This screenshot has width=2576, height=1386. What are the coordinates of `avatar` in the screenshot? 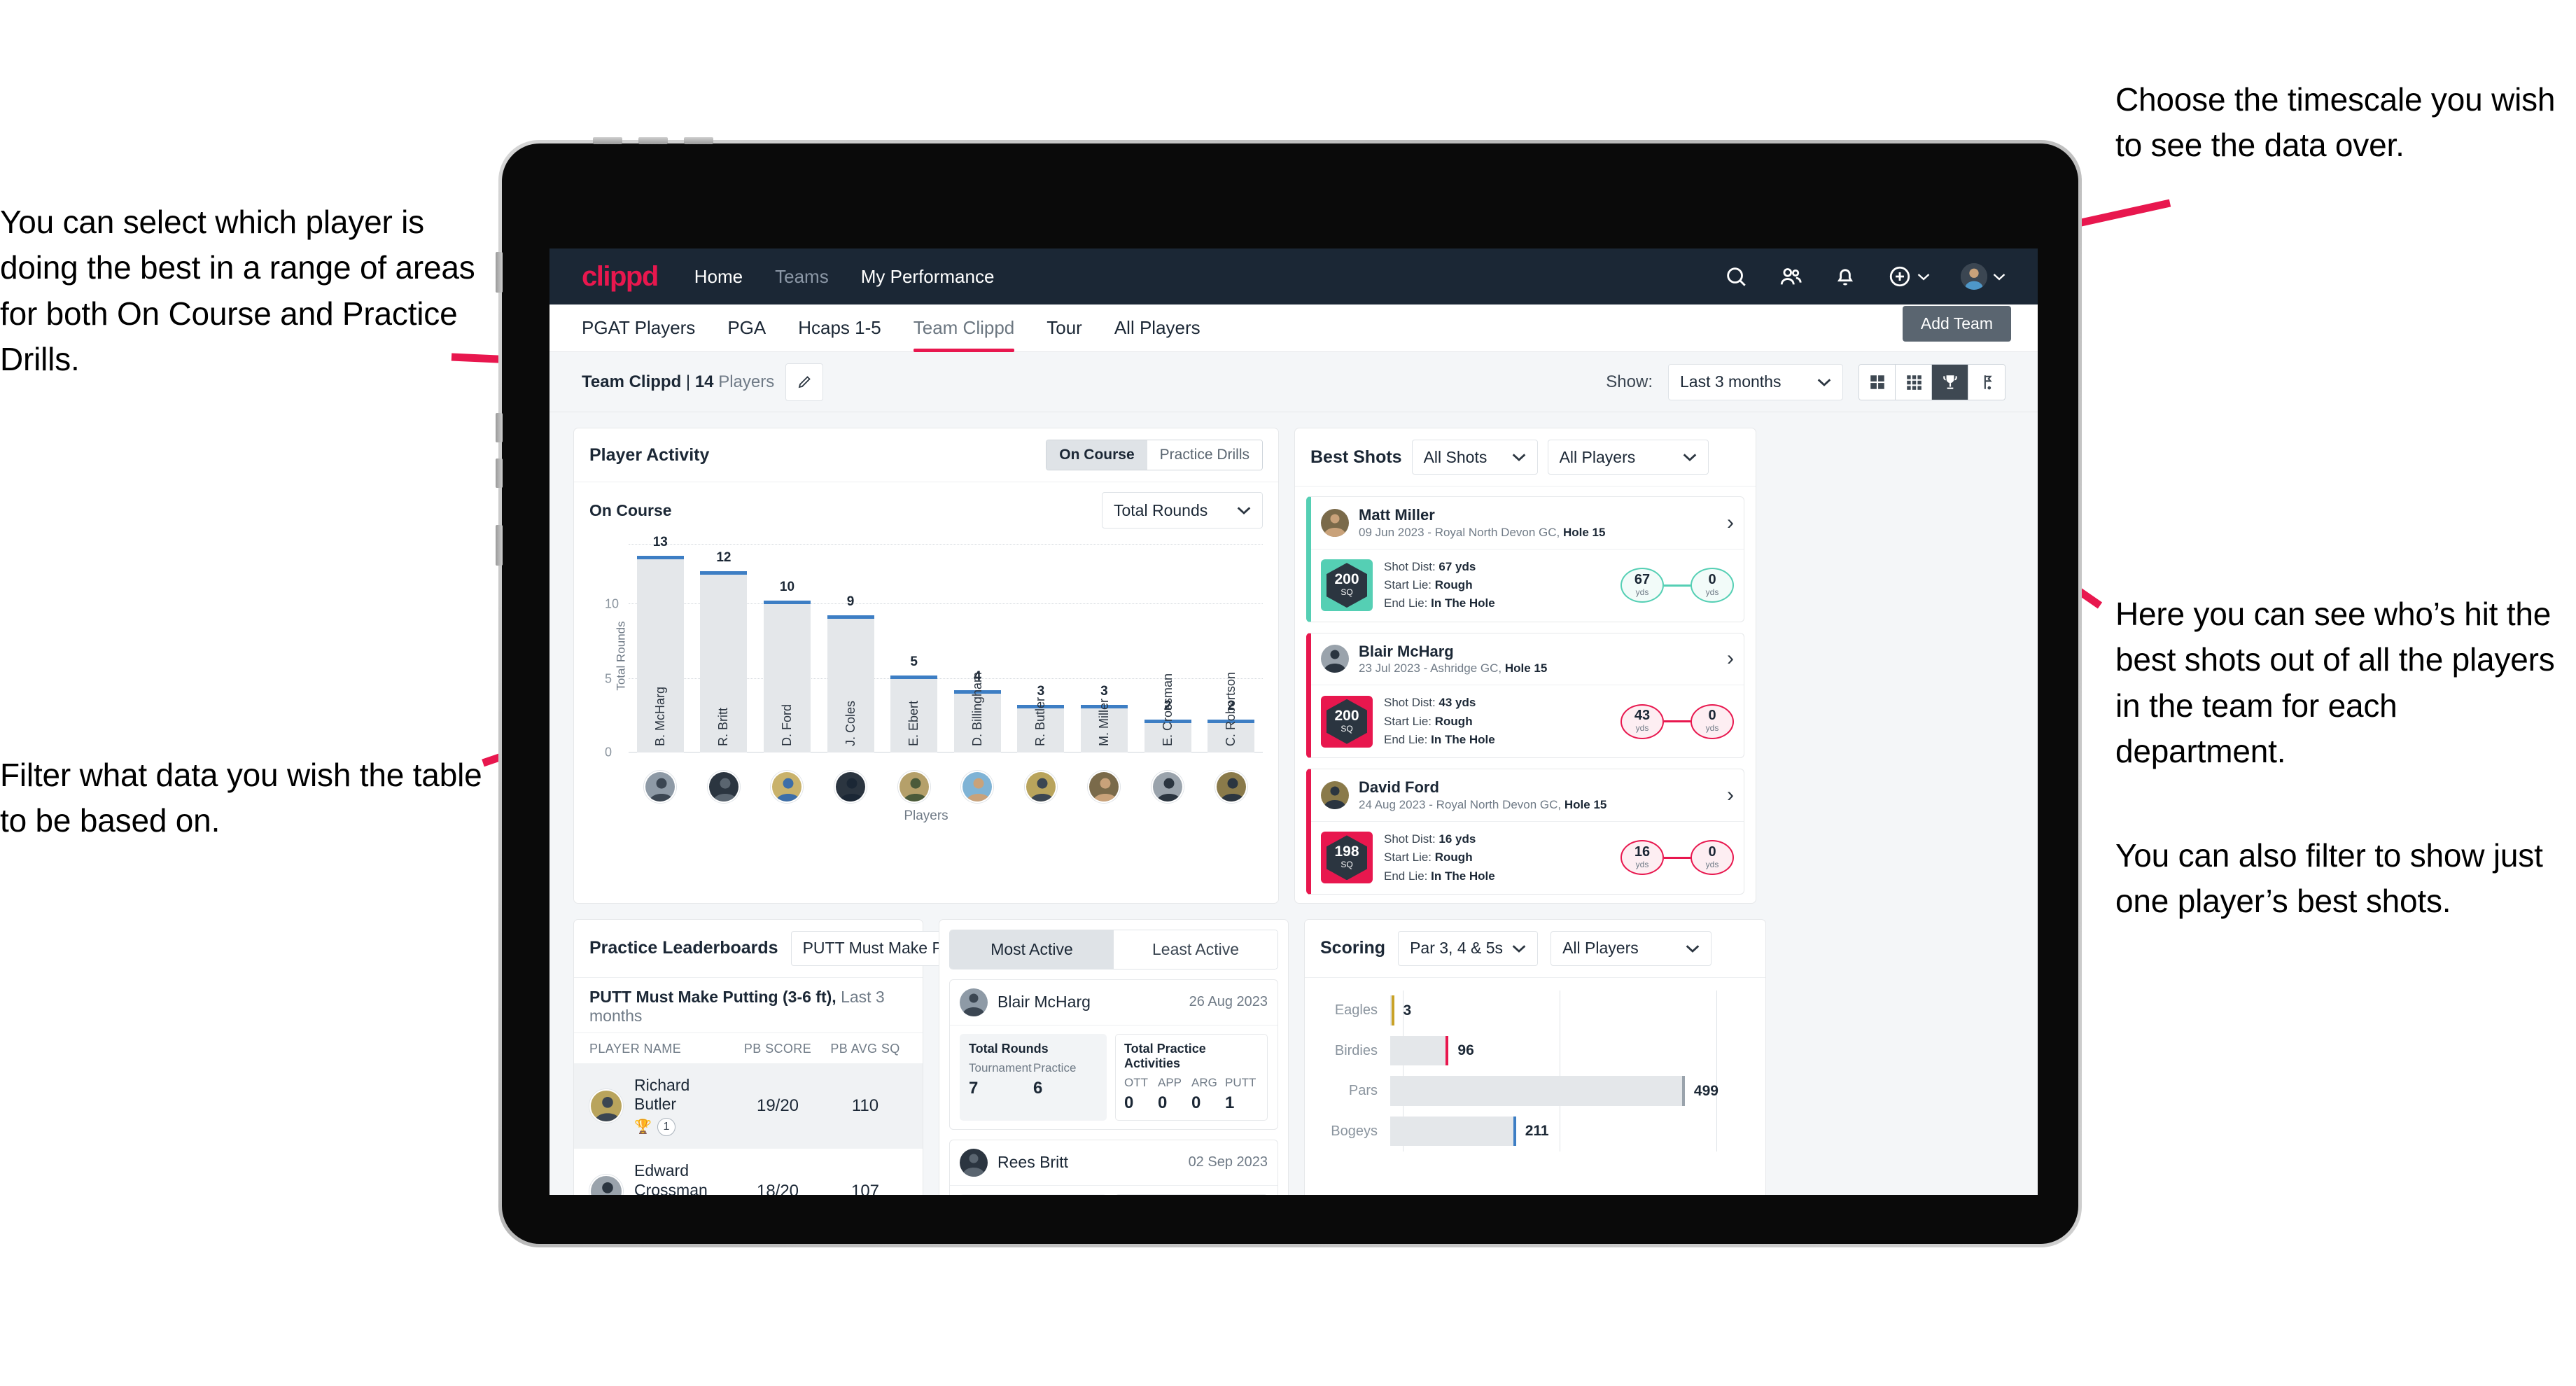 It's located at (1974, 276).